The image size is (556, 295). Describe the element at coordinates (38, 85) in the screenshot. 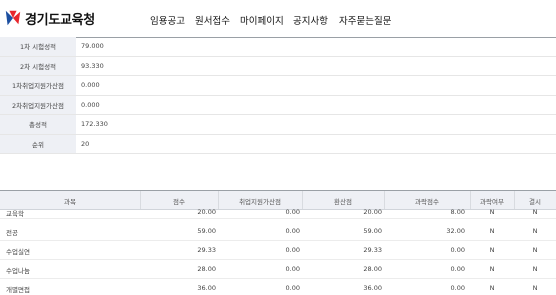

I see `summary-label: 1차취업지원가산점` at that location.